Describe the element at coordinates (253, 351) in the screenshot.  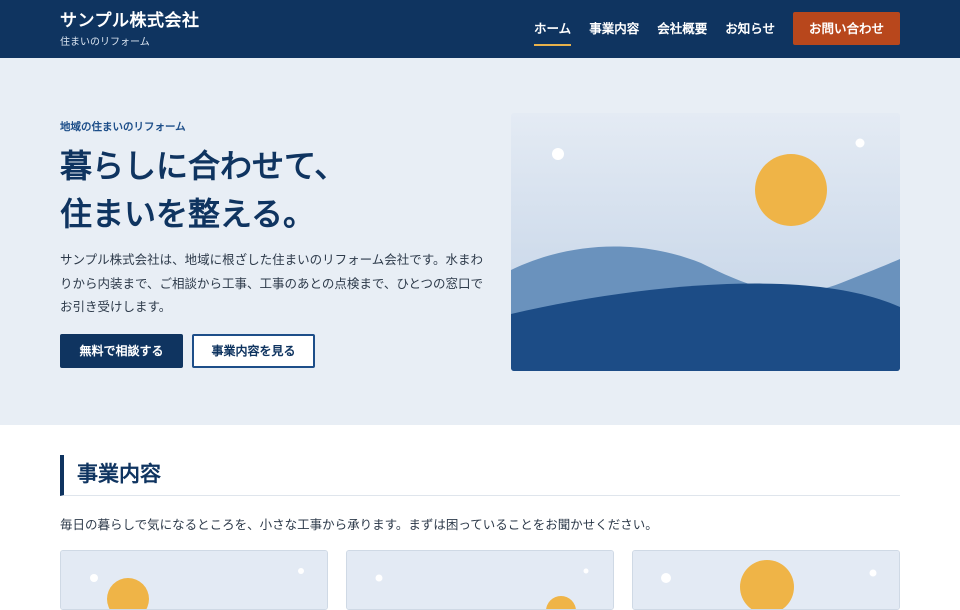
I see `view-services-button: 事業内容を見る` at that location.